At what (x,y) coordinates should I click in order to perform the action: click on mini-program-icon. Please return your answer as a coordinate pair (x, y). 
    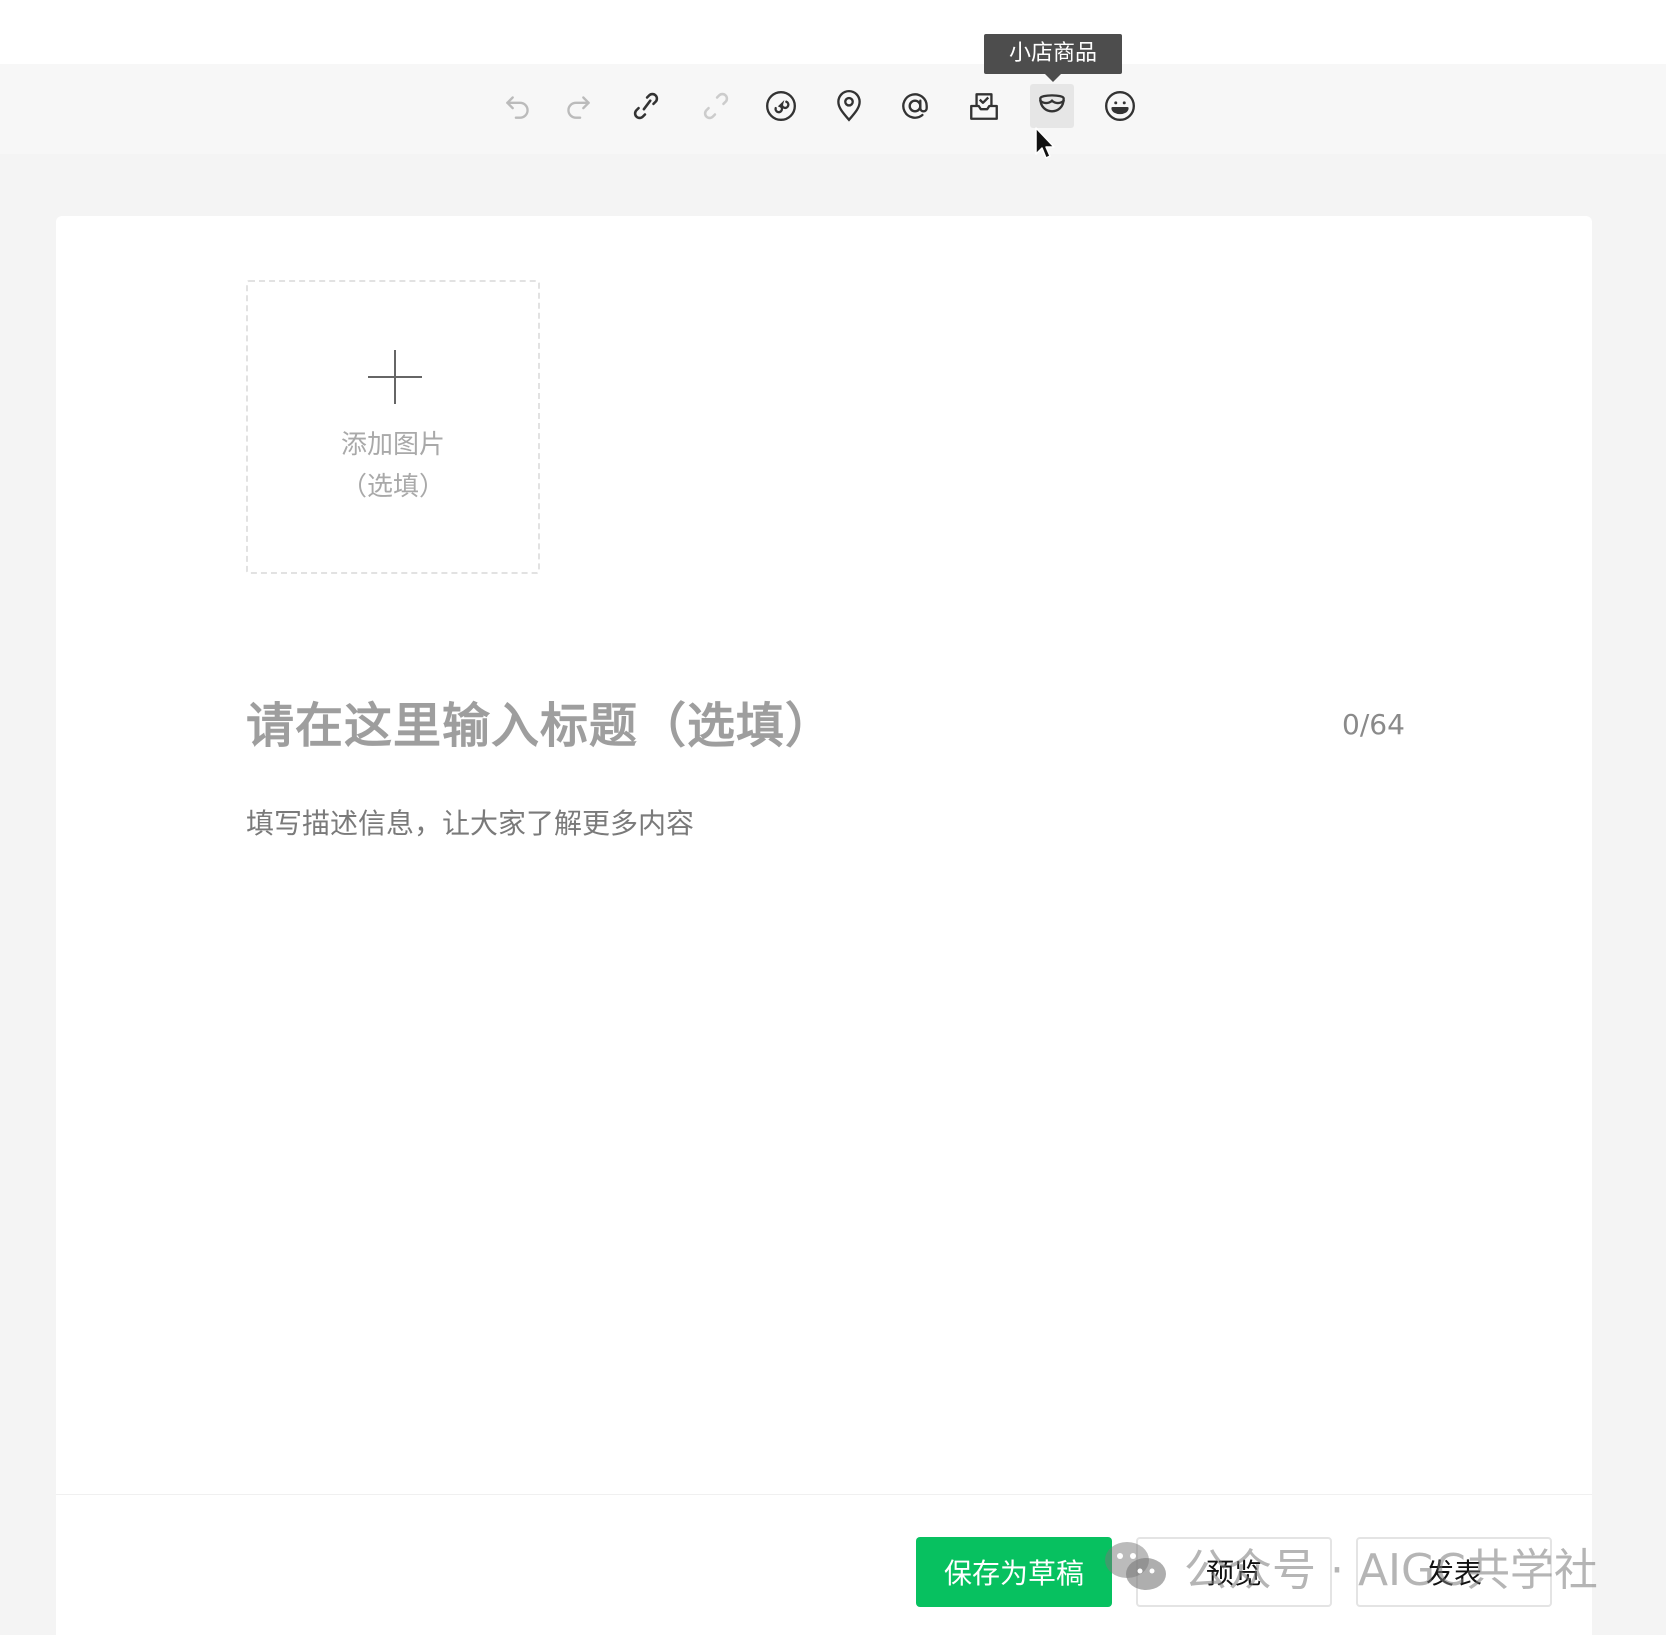
    Looking at the image, I should click on (781, 106).